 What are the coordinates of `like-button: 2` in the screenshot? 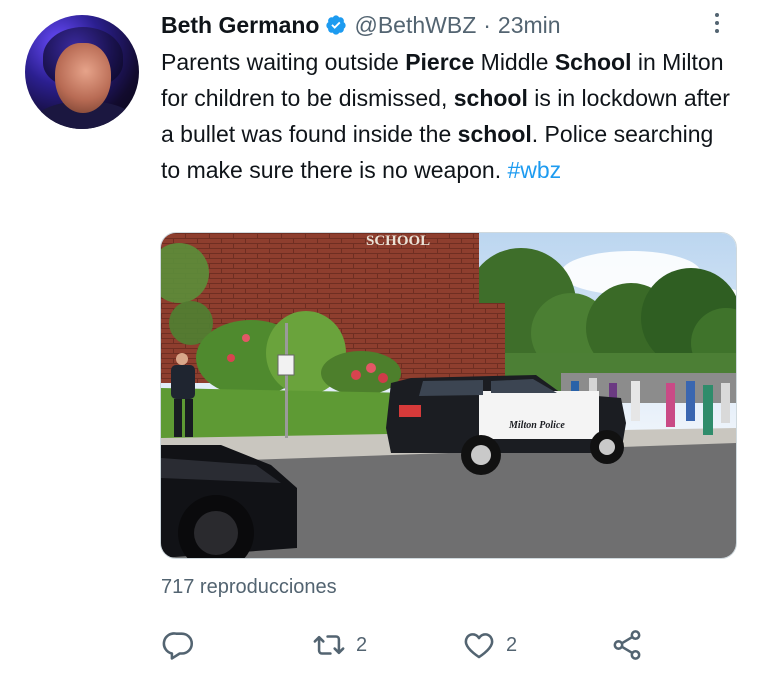 It's located at (489, 645).